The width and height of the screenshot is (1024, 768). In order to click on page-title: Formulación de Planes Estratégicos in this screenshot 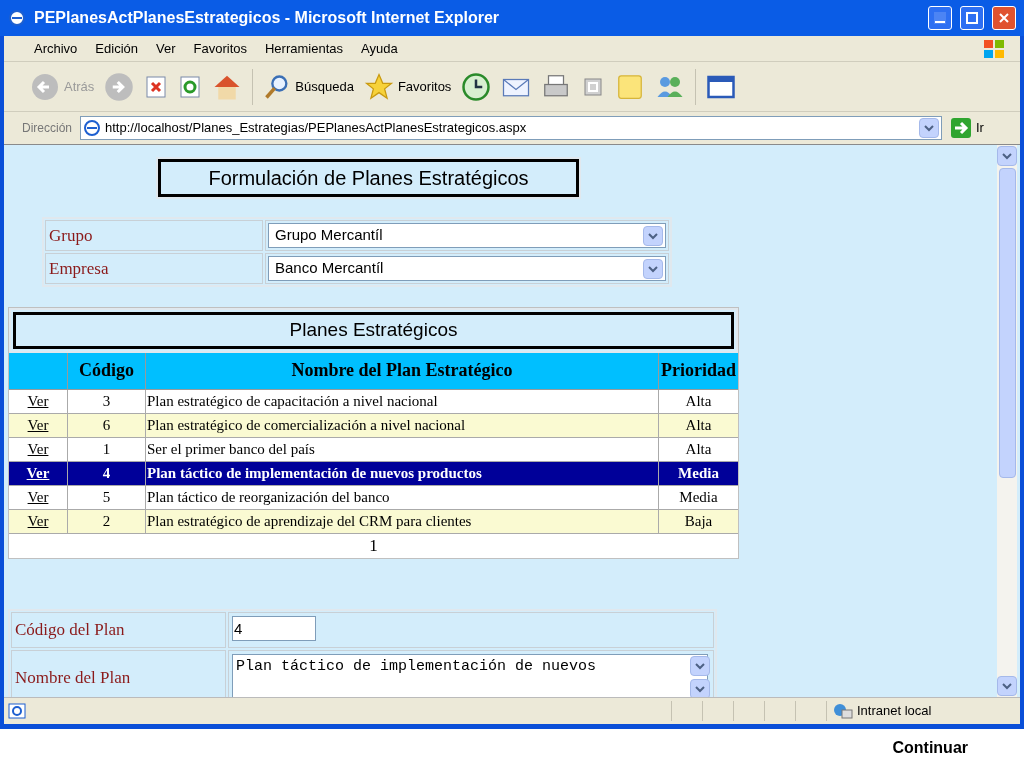, I will do `click(368, 178)`.